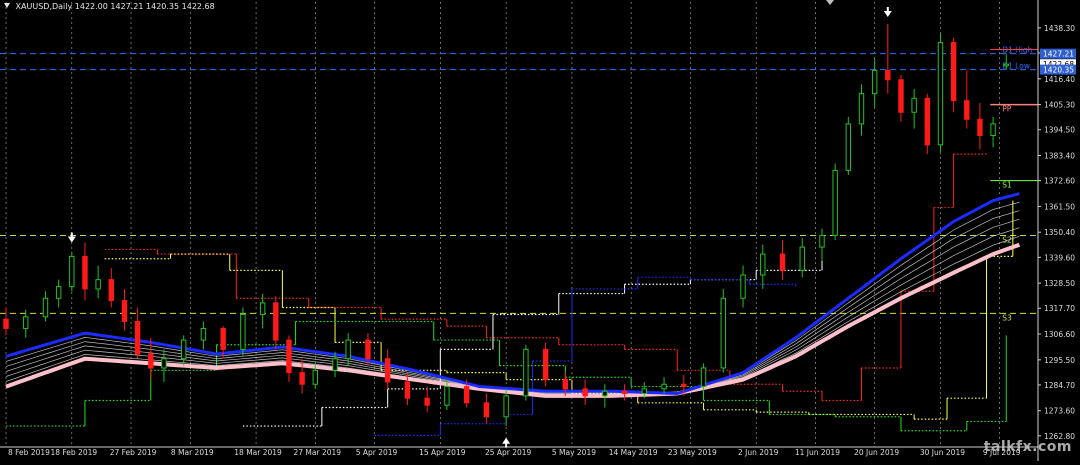 This screenshot has height=465, width=1080. What do you see at coordinates (1059, 206) in the screenshot?
I see `price-tick-label: 1361.50` at bounding box center [1059, 206].